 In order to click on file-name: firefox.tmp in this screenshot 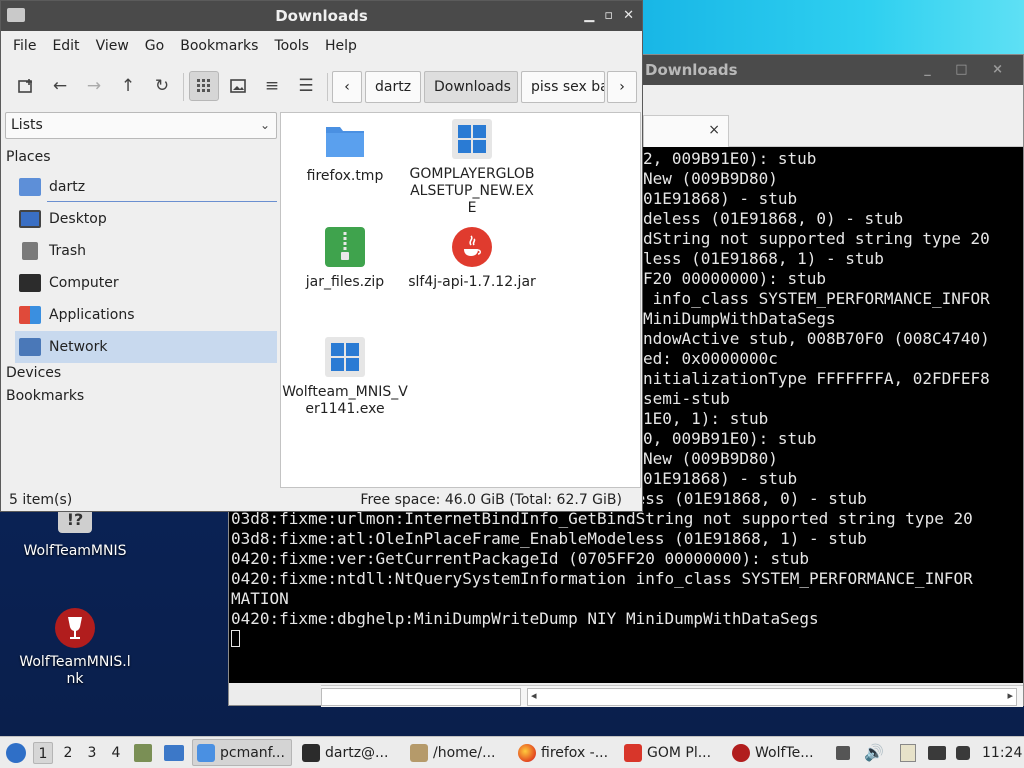, I will do `click(345, 176)`.